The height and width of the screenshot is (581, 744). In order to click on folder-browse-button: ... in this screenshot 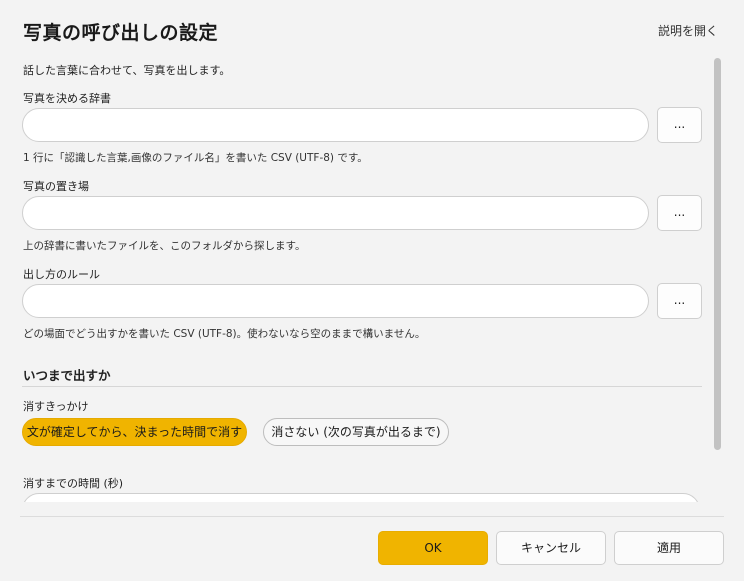, I will do `click(679, 213)`.